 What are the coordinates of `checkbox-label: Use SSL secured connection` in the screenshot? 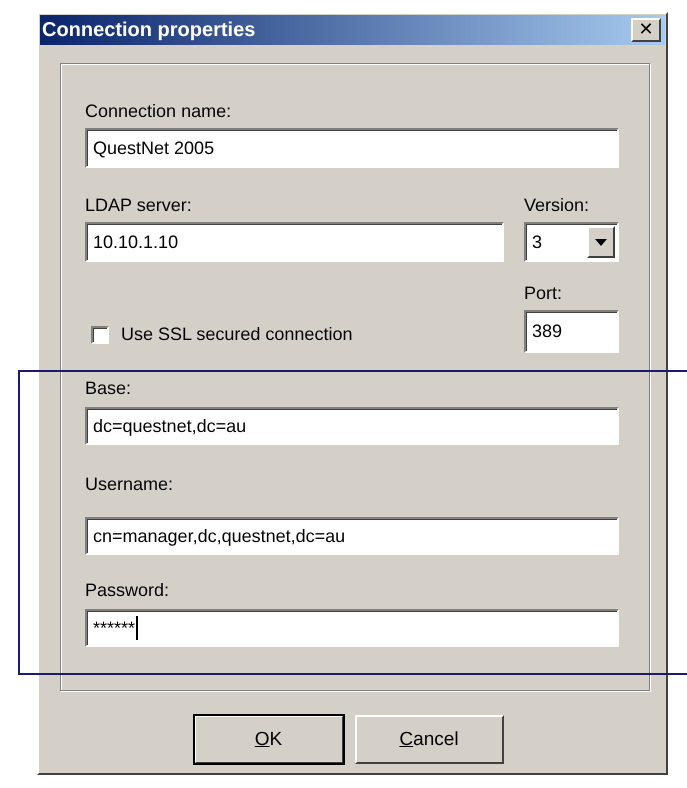 It's located at (236, 334).